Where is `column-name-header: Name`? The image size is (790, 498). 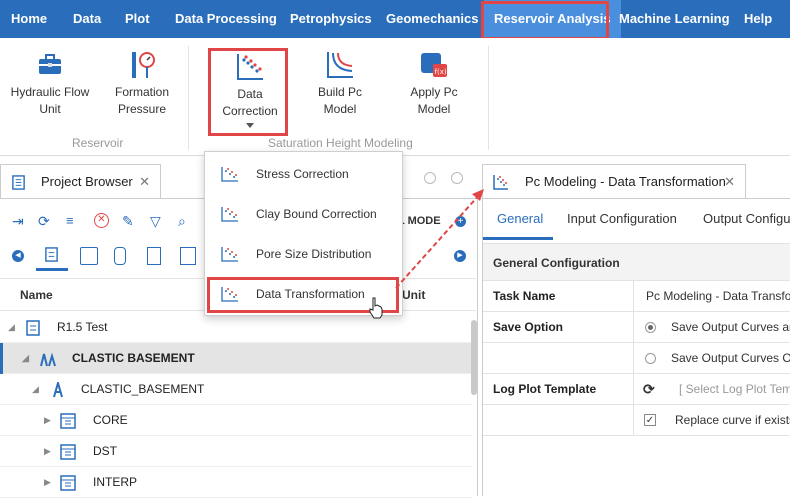
column-name-header: Name is located at coordinates (36, 295).